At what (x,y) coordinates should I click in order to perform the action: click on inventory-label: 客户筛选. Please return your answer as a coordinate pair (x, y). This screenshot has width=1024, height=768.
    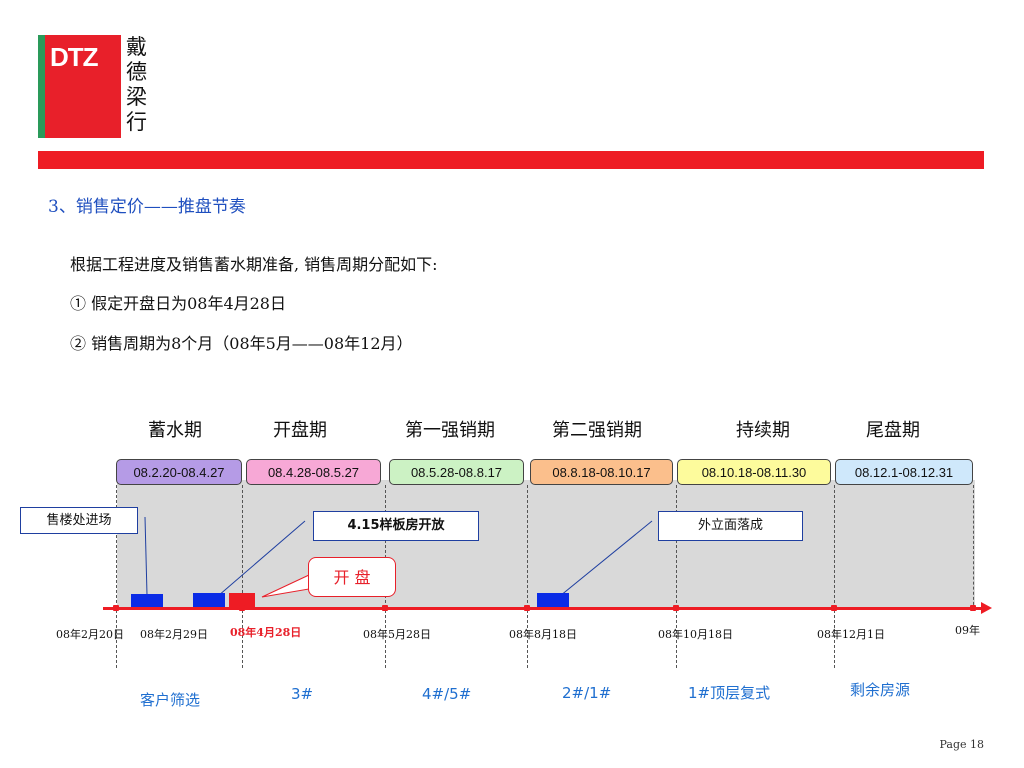
    Looking at the image, I should click on (170, 700).